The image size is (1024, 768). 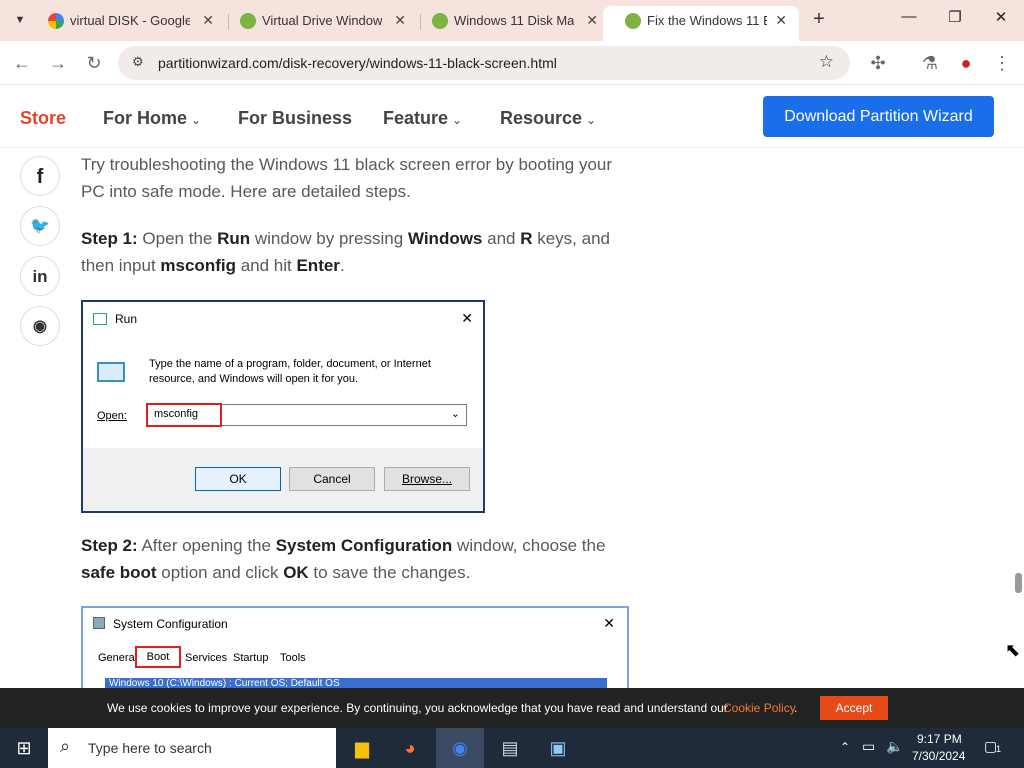 I want to click on text: and hit, so click(x=266, y=265).